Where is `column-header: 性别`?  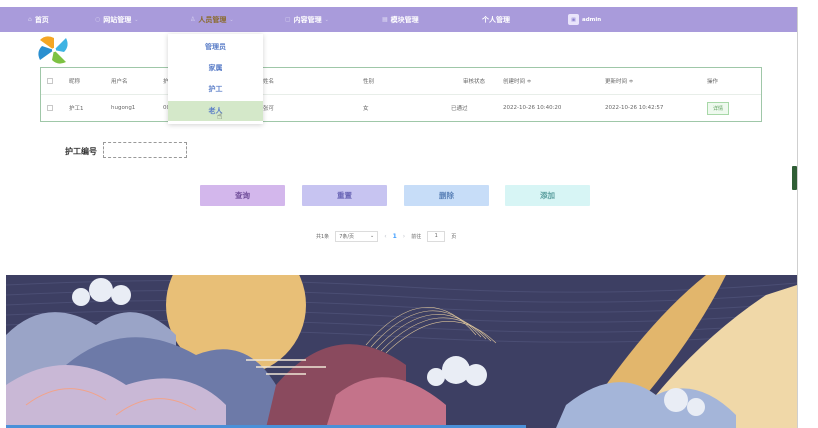 column-header: 性别 is located at coordinates (369, 82).